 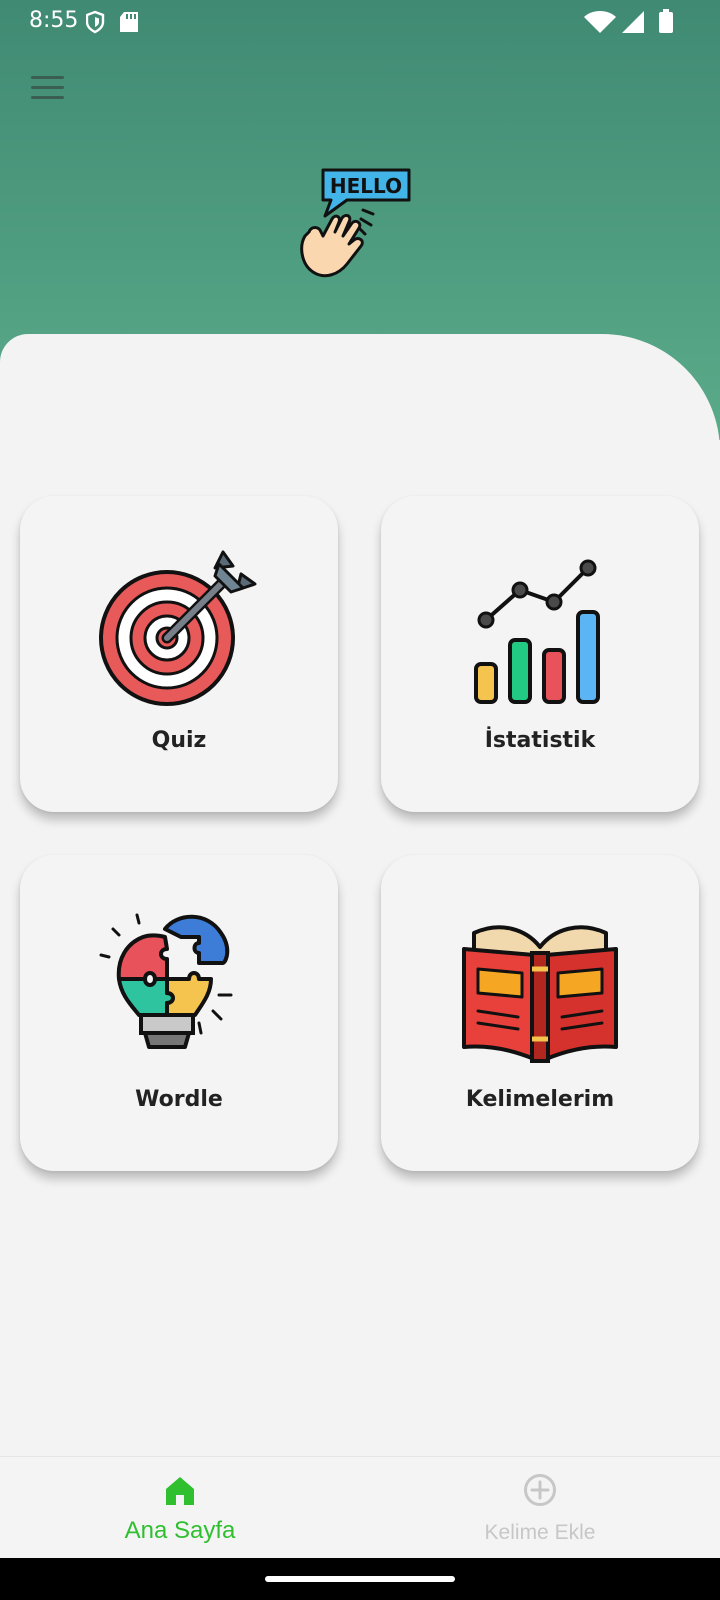 I want to click on nav-add-word-label: Kelime Ekle, so click(x=540, y=1532).